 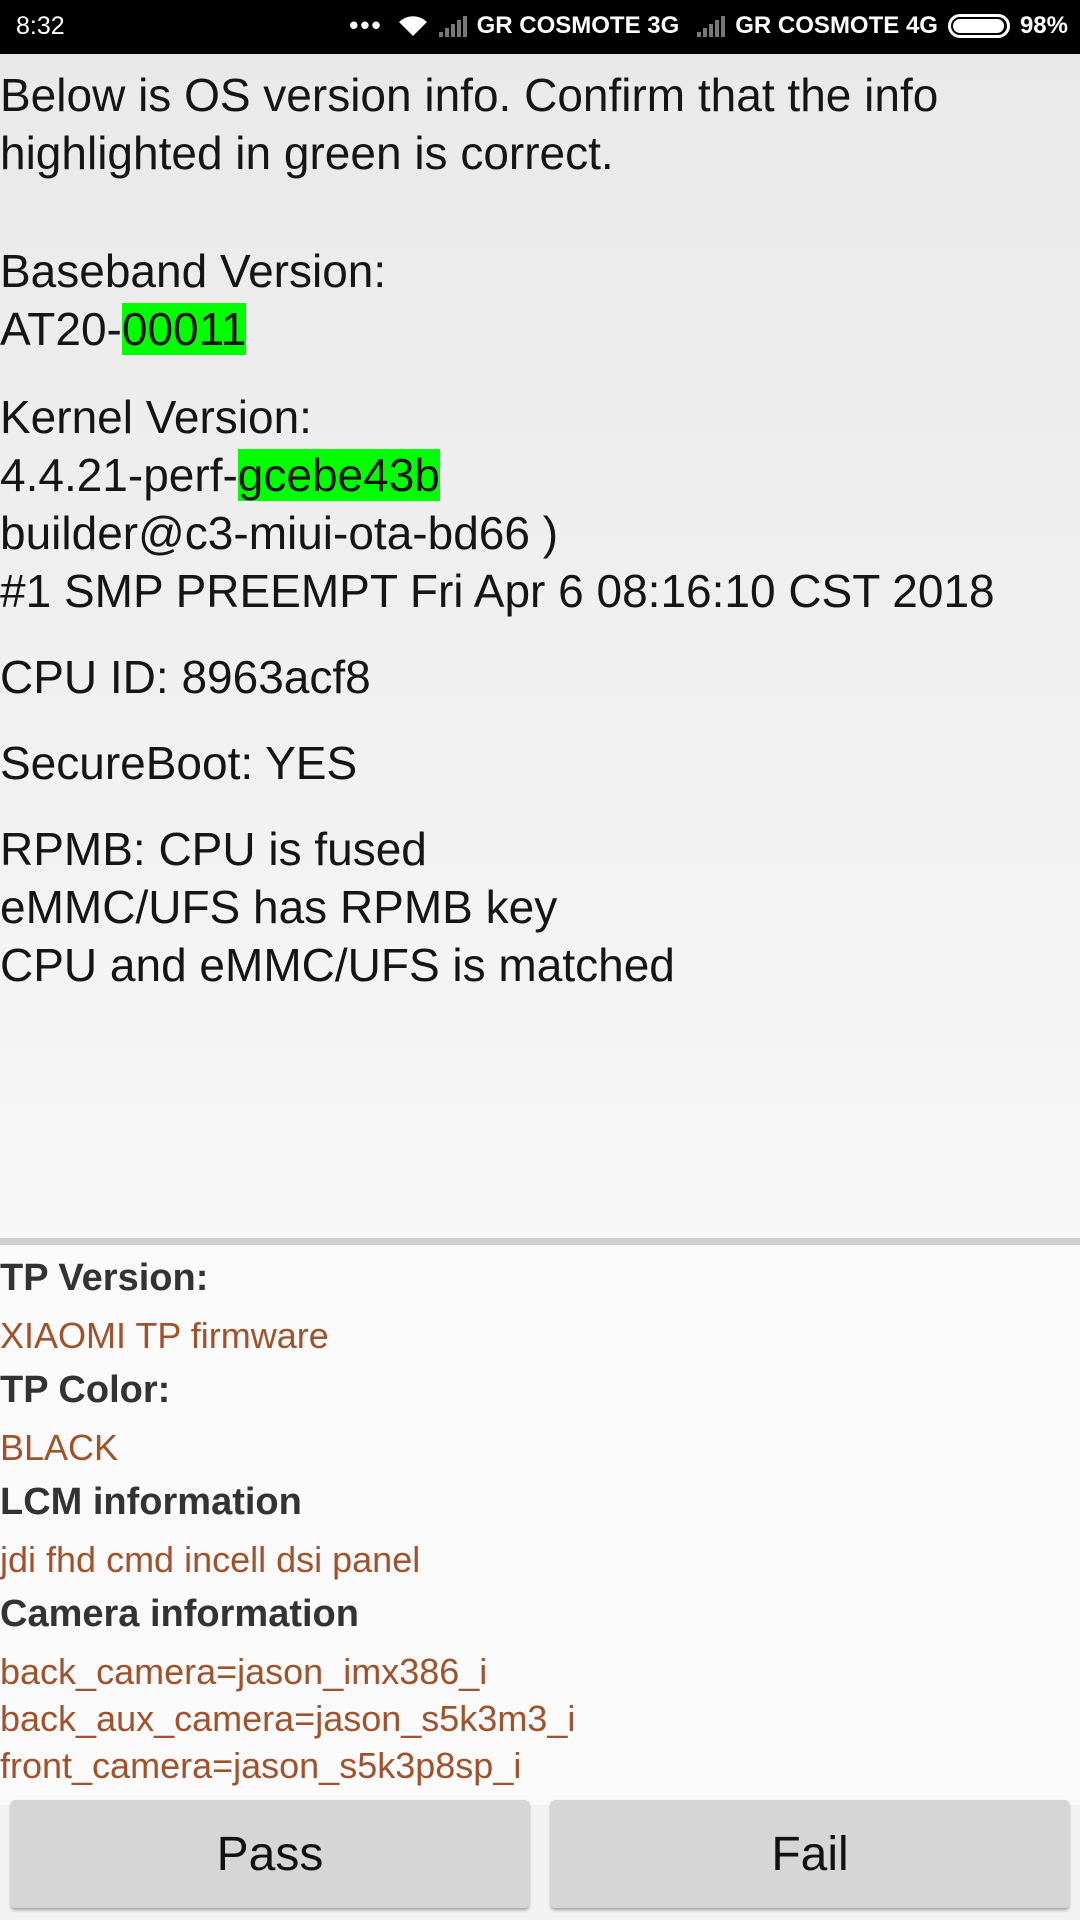 I want to click on battery-icon, so click(x=978, y=25).